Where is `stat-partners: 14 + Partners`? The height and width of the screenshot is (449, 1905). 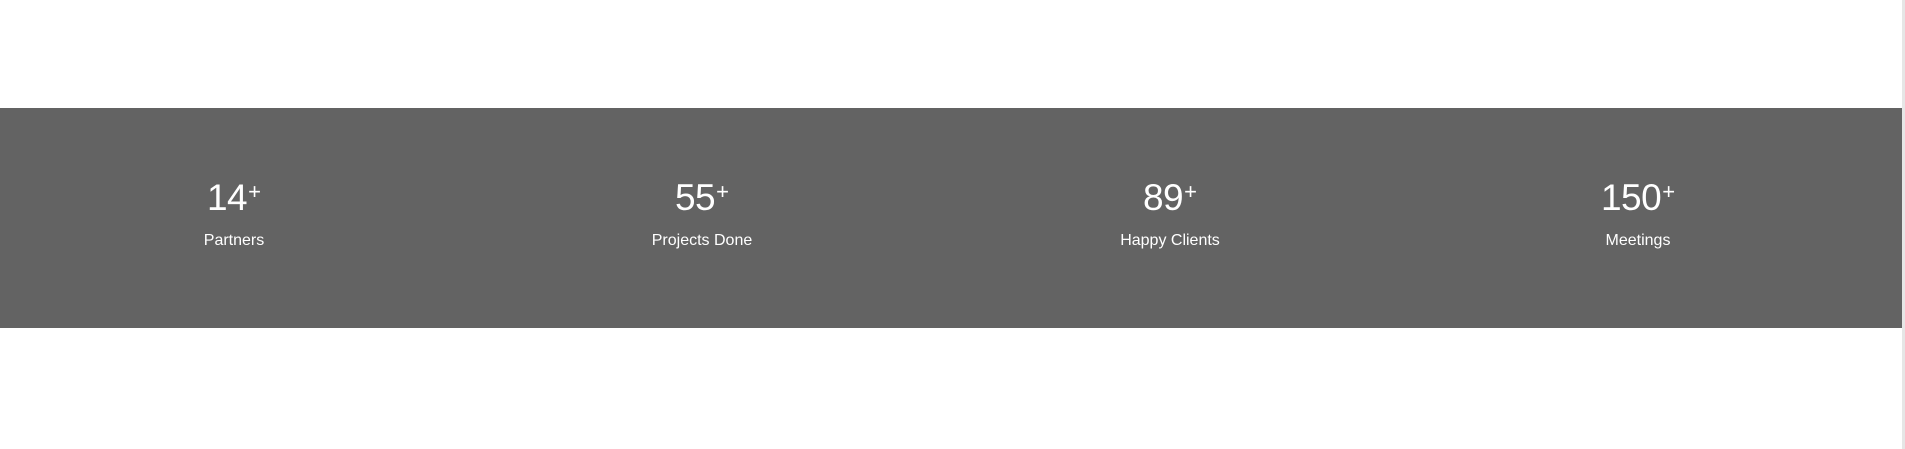
stat-partners: 14 + Partners is located at coordinates (234, 214).